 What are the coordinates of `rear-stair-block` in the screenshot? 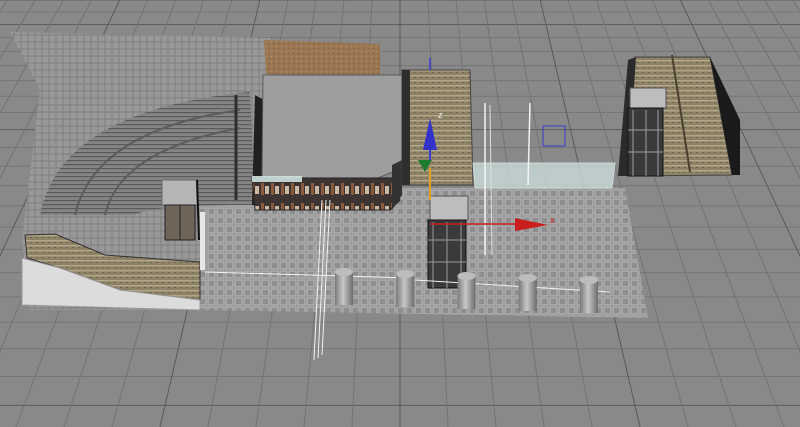 It's located at (437, 127).